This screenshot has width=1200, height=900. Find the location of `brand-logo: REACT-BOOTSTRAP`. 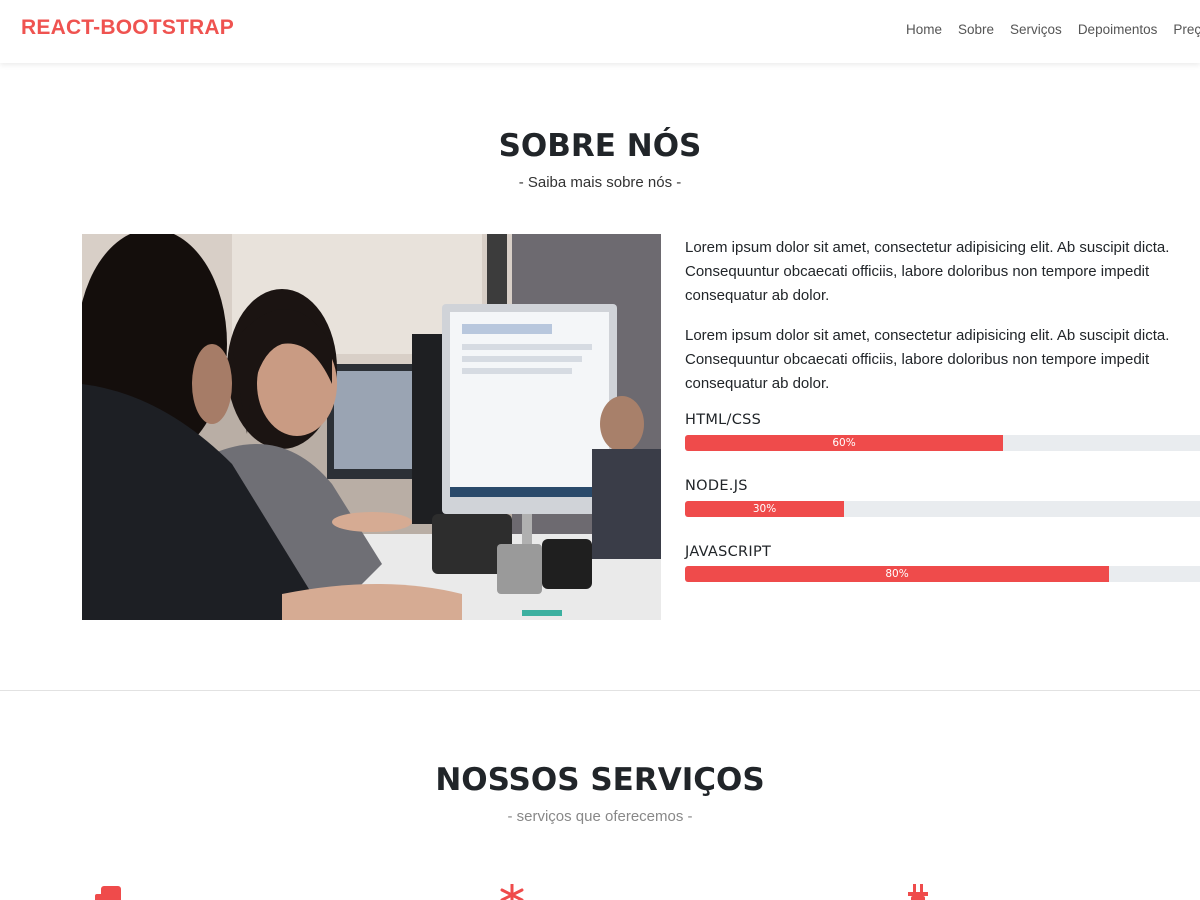

brand-logo: REACT-BOOTSTRAP is located at coordinates (127, 28).